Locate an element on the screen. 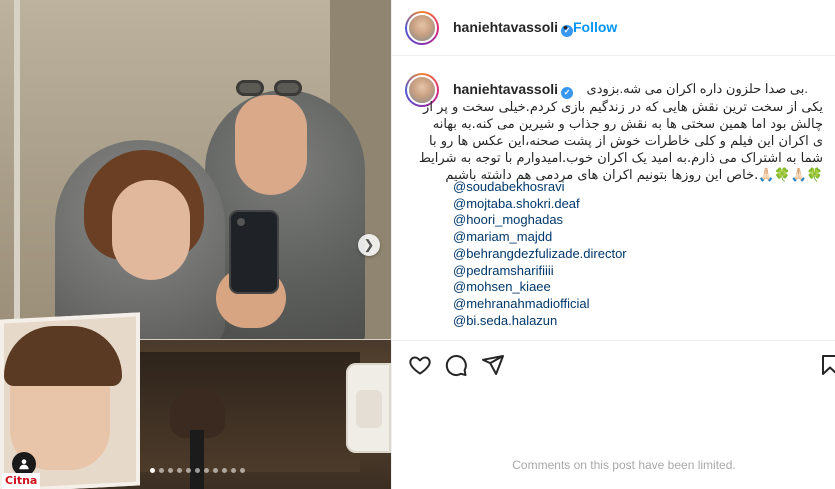 Image resolution: width=835 pixels, height=489 pixels. photo-brush-stick is located at coordinates (197, 459).